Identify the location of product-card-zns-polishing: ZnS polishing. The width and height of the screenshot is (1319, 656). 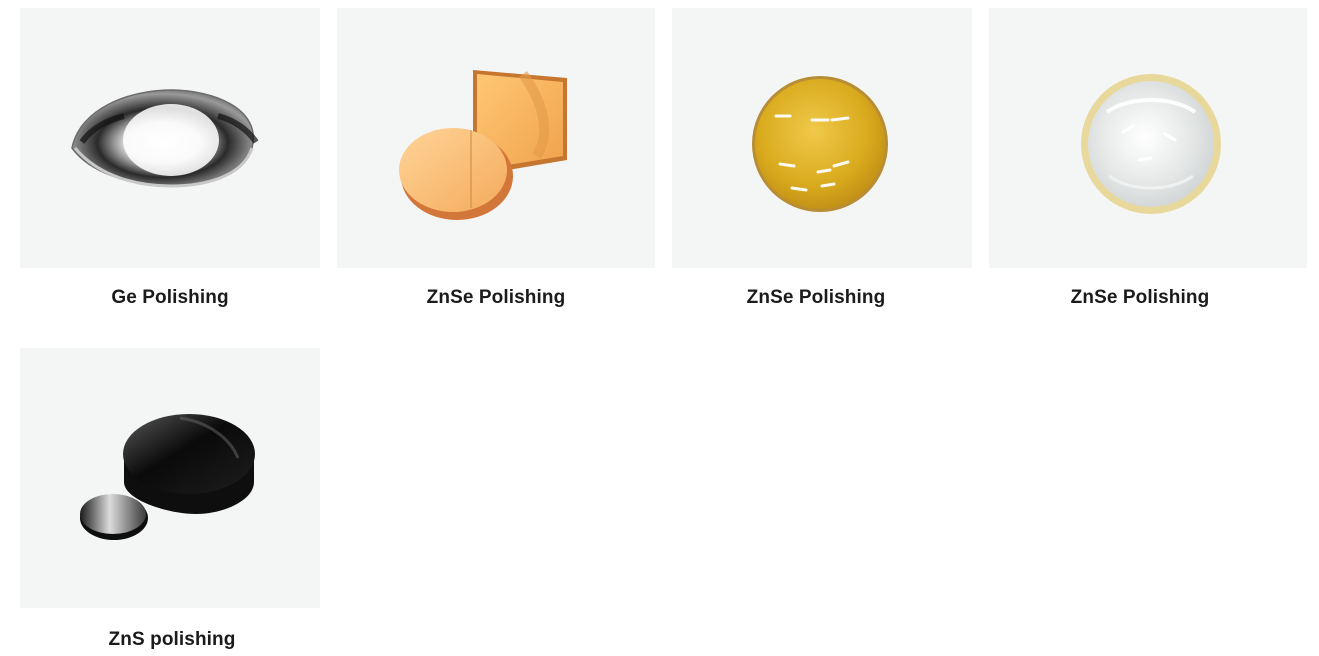
(170, 501).